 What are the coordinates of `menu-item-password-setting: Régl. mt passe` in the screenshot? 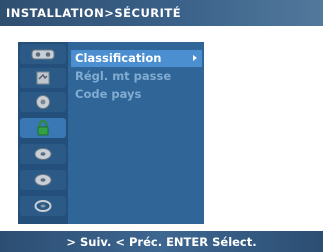 It's located at (136, 76).